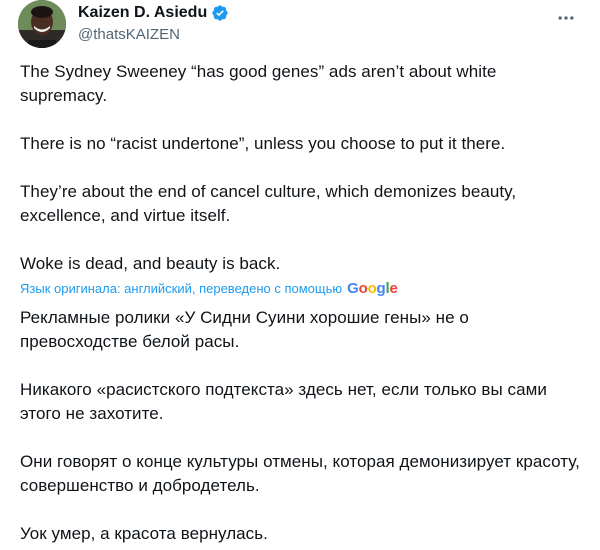  I want to click on more-options-button, so click(566, 20).